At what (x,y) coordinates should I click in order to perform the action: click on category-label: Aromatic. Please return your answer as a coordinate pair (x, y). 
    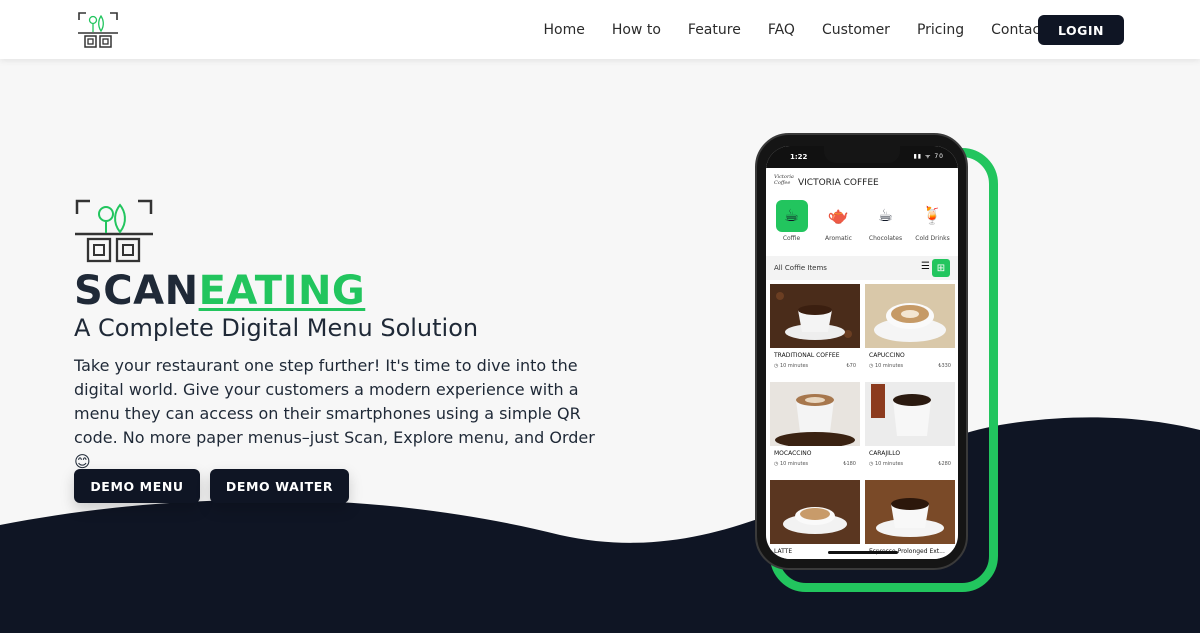
    Looking at the image, I should click on (838, 238).